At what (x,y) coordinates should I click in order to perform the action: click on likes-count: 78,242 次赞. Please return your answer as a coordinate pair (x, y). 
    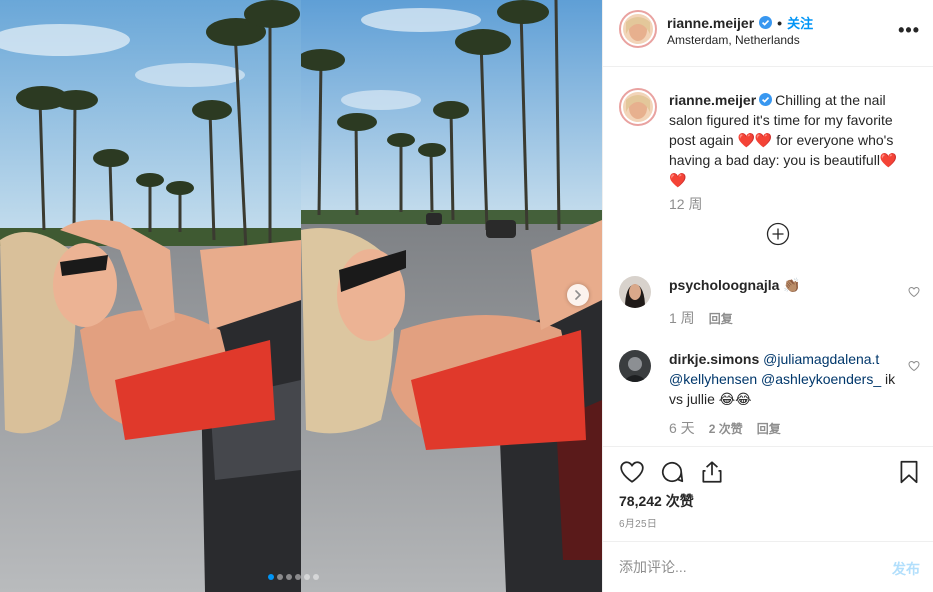
    Looking at the image, I should click on (656, 501).